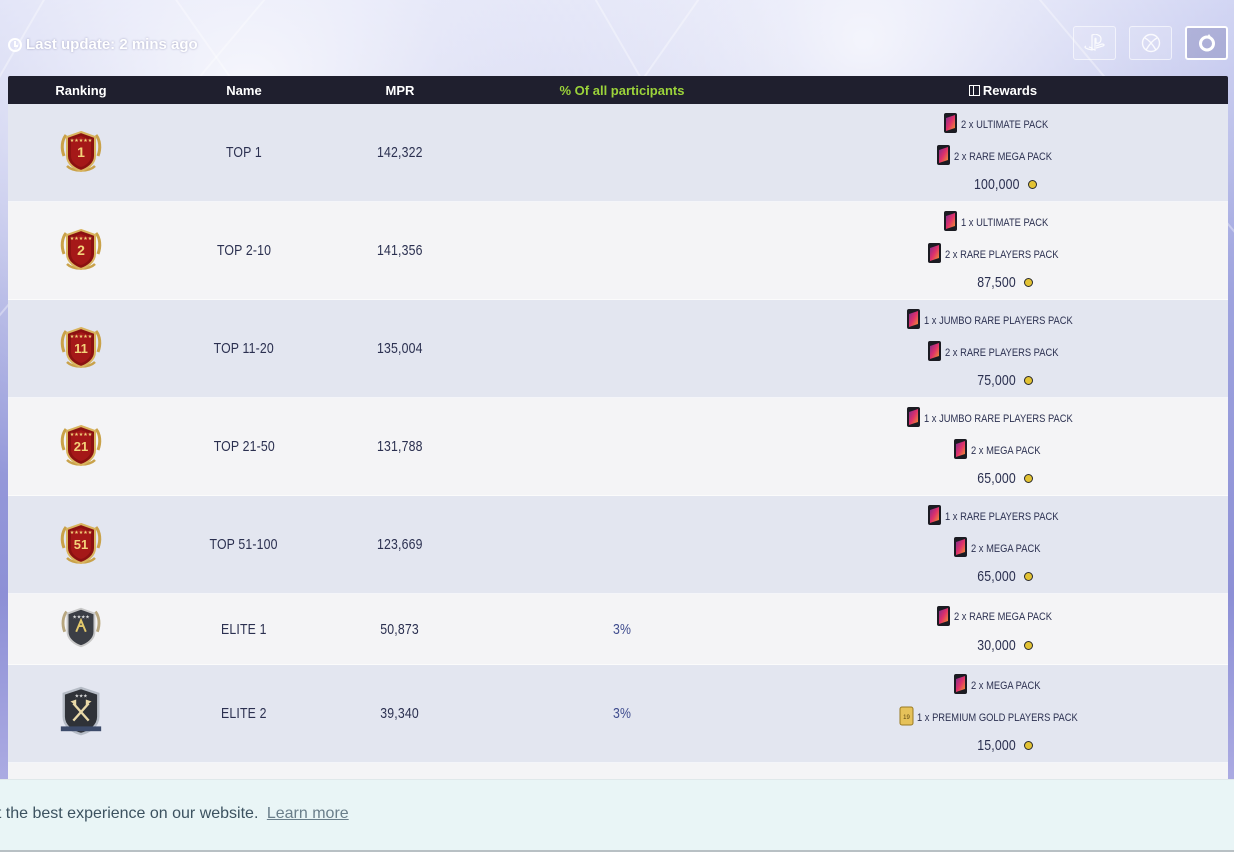 The width and height of the screenshot is (1234, 852). I want to click on rank-cell: 51 ★★★★★, so click(81, 545).